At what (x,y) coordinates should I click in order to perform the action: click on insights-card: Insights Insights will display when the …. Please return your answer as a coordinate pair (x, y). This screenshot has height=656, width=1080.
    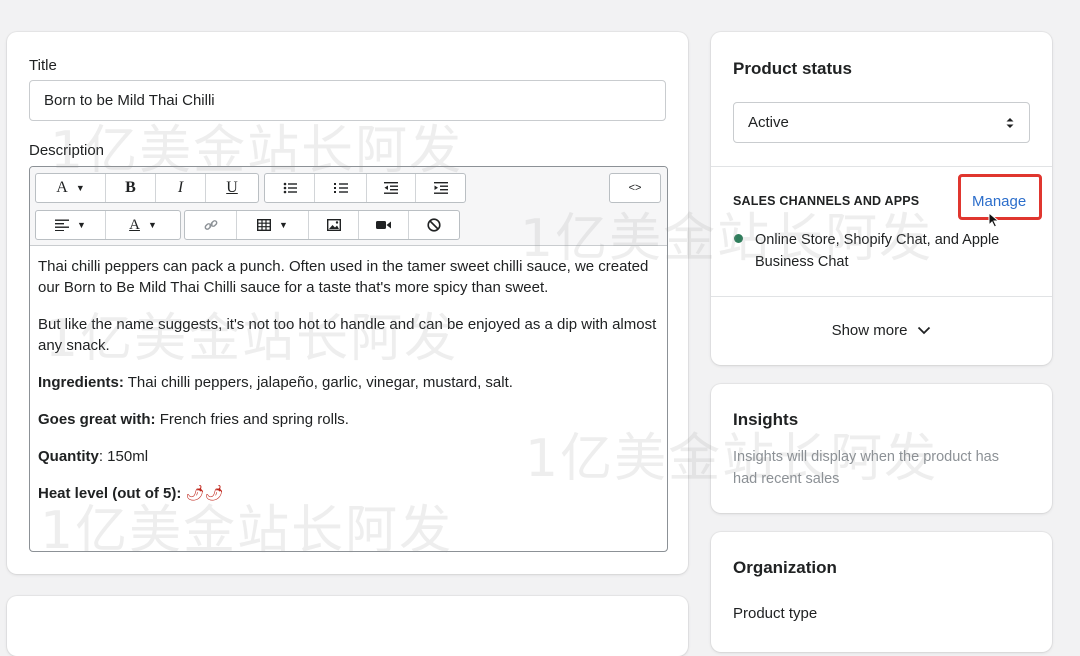
    Looking at the image, I should click on (881, 448).